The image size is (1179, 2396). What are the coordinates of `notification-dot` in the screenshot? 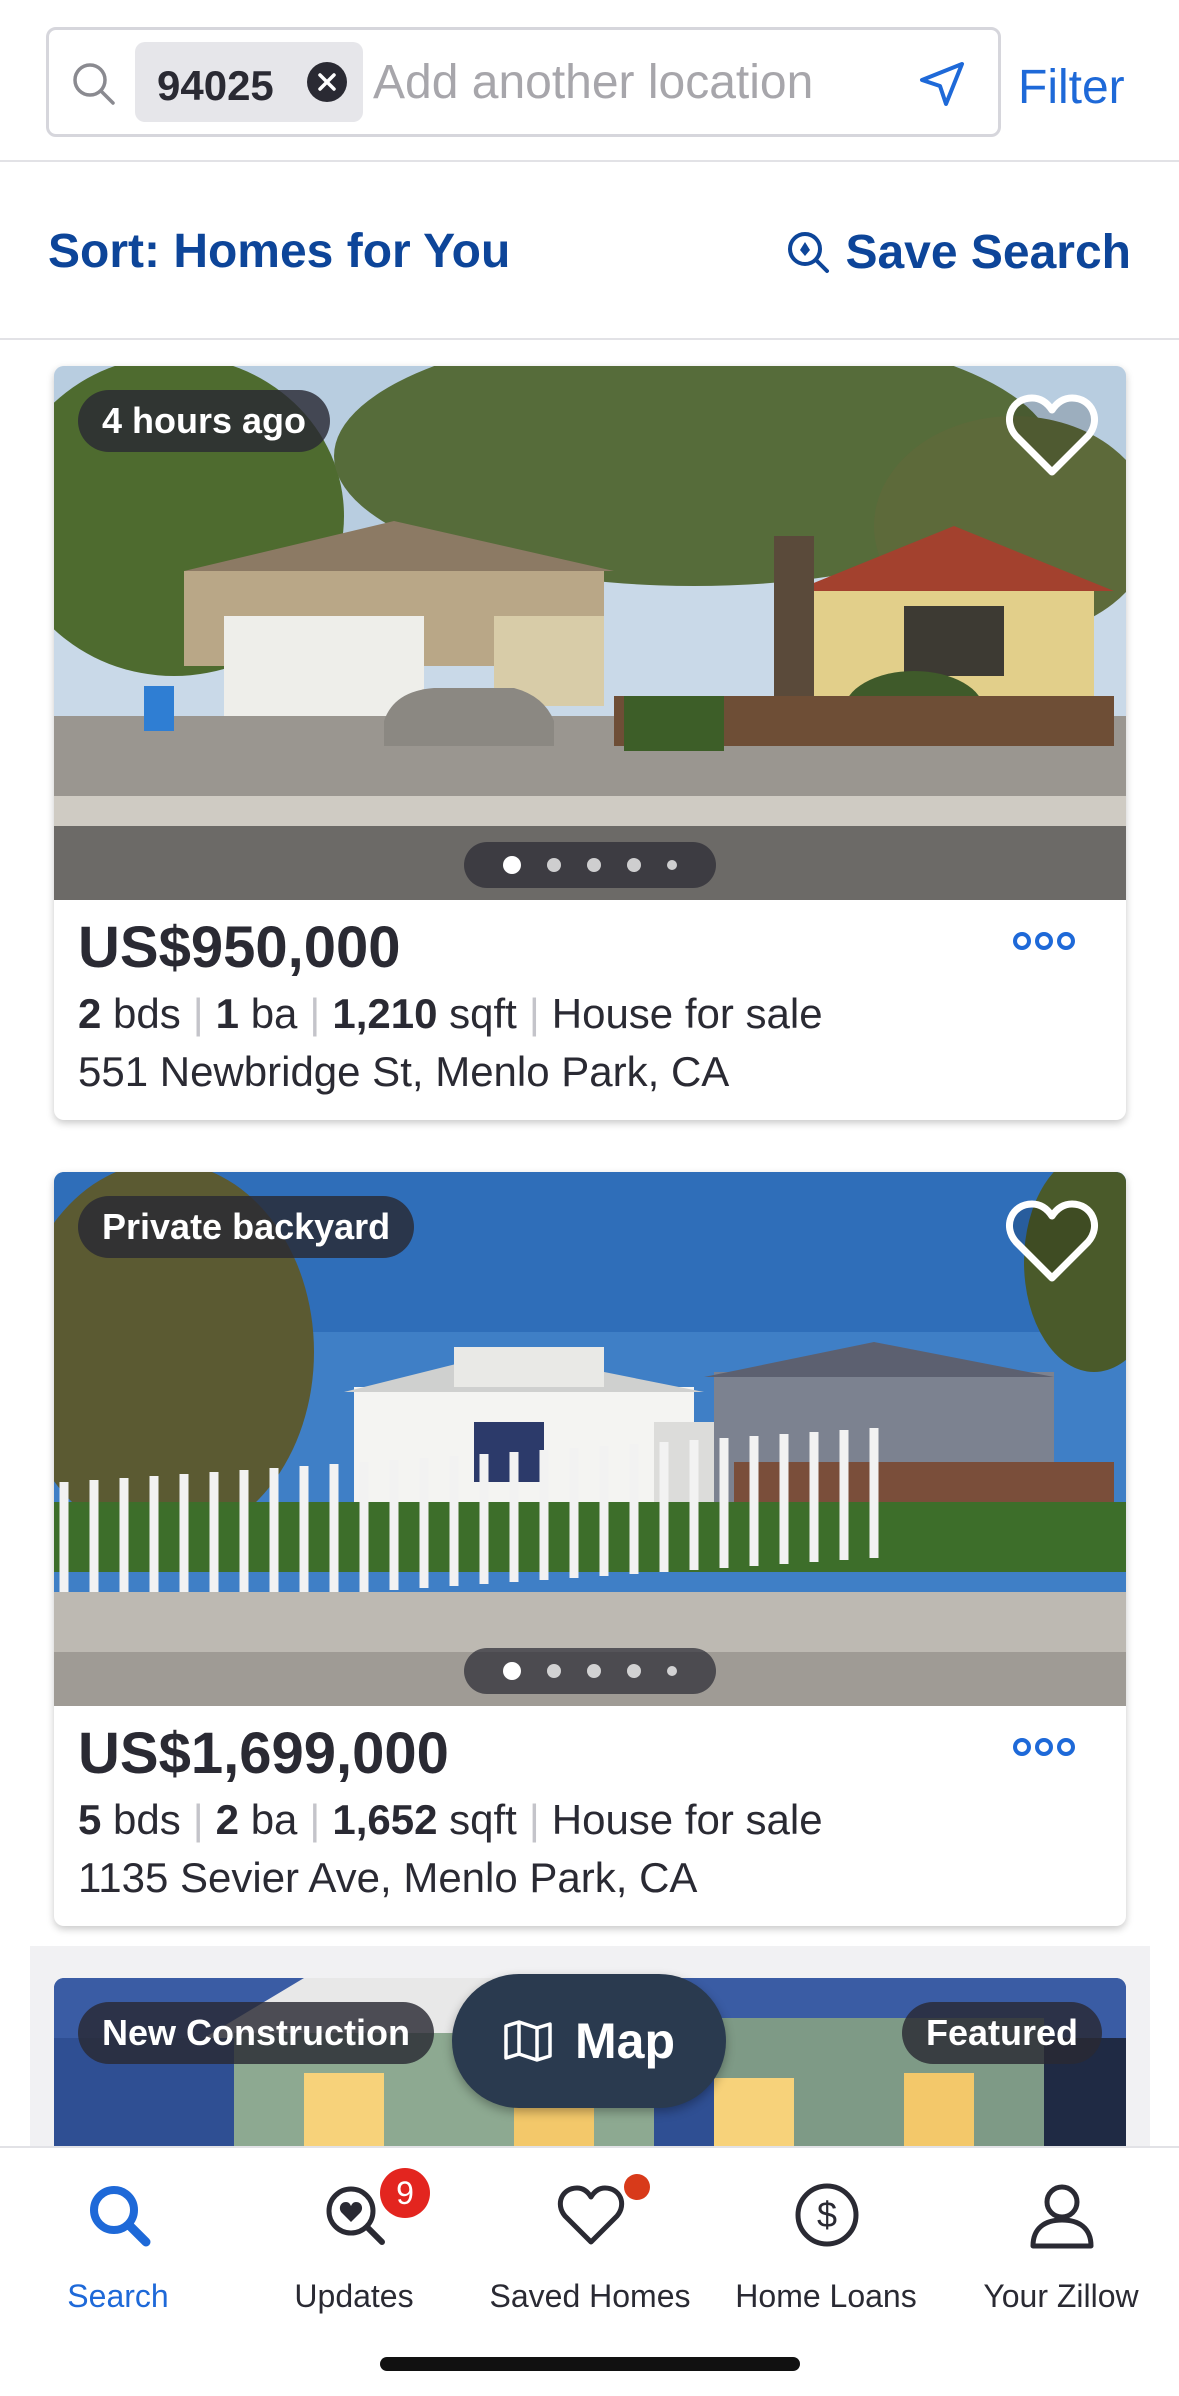 It's located at (637, 2187).